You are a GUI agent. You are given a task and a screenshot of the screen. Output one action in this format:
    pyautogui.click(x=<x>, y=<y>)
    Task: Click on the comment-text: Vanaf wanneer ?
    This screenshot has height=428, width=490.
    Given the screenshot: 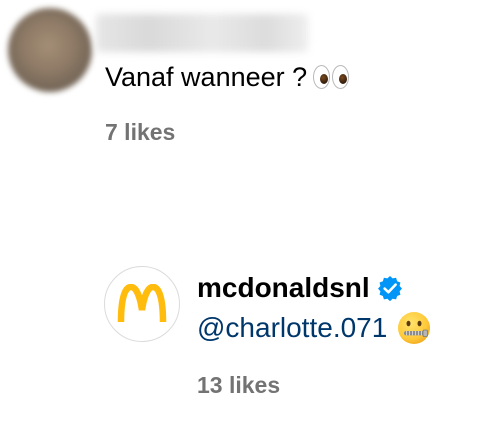 What is the action you would take?
    pyautogui.click(x=227, y=77)
    